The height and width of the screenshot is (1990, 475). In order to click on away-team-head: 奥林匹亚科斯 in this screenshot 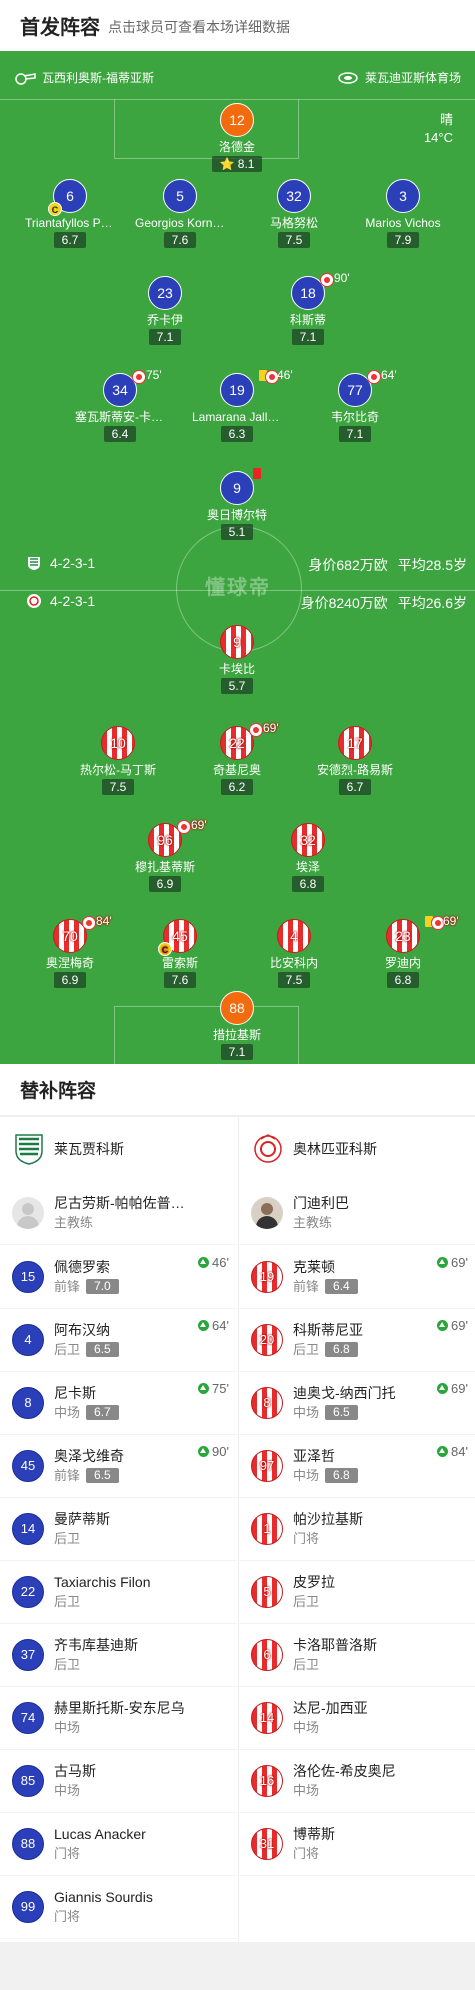, I will do `click(357, 1149)`.